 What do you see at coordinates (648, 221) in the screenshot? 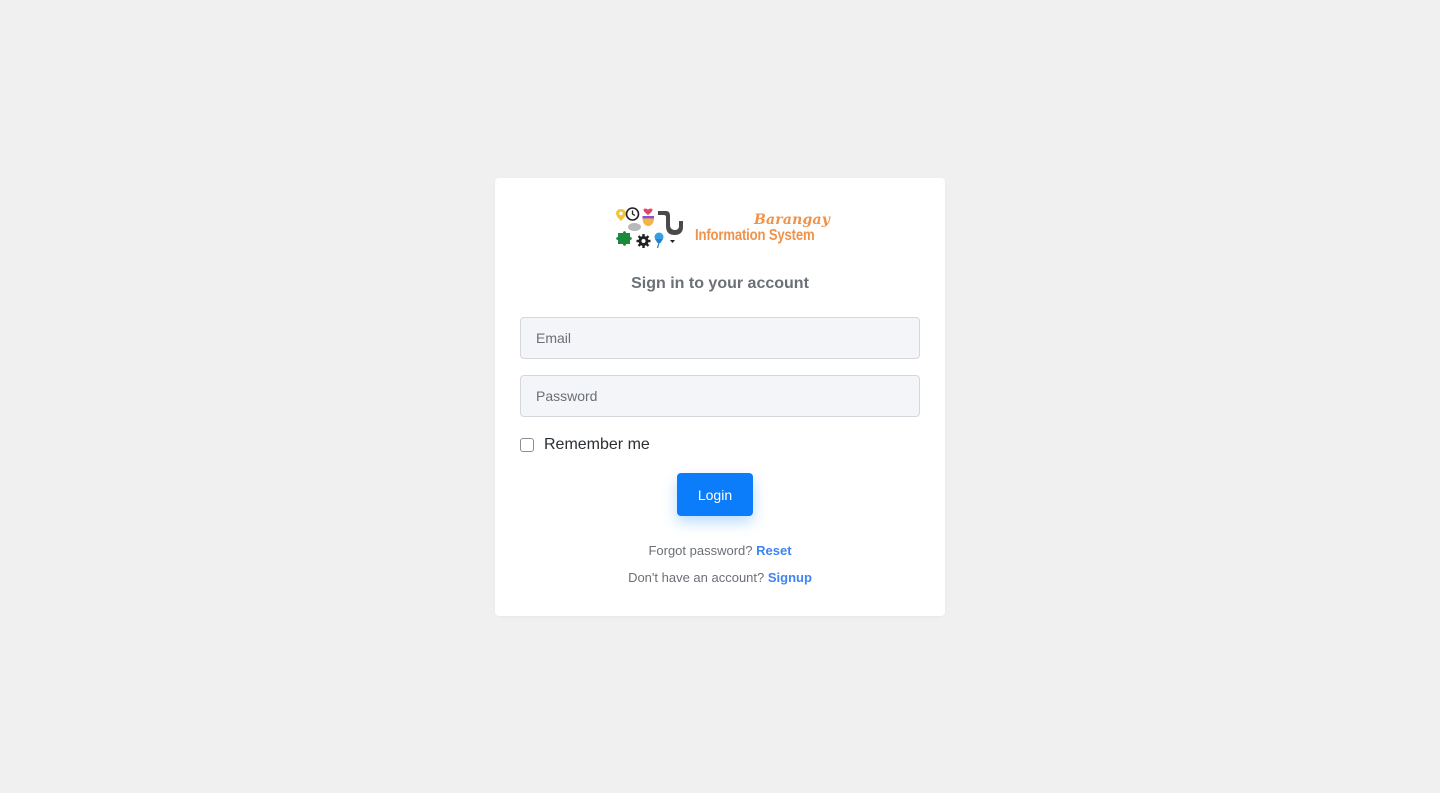
I see `bowl-icon` at bounding box center [648, 221].